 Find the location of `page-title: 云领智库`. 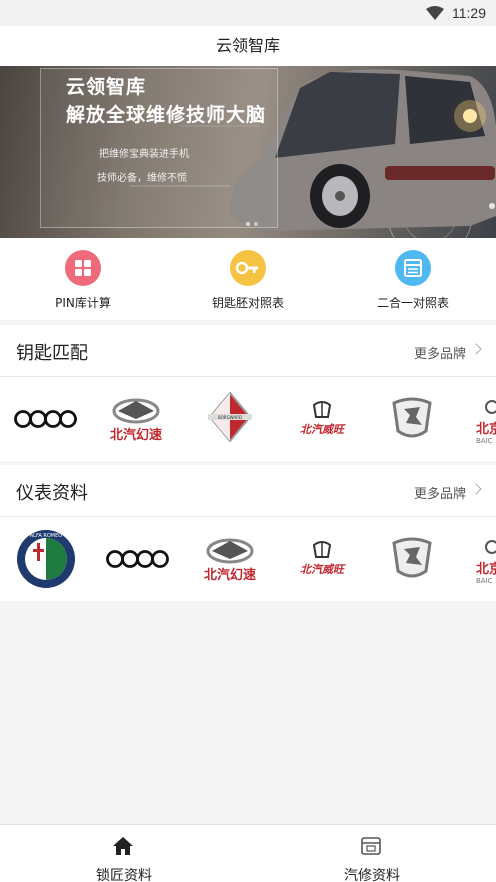

page-title: 云领智库 is located at coordinates (248, 46).